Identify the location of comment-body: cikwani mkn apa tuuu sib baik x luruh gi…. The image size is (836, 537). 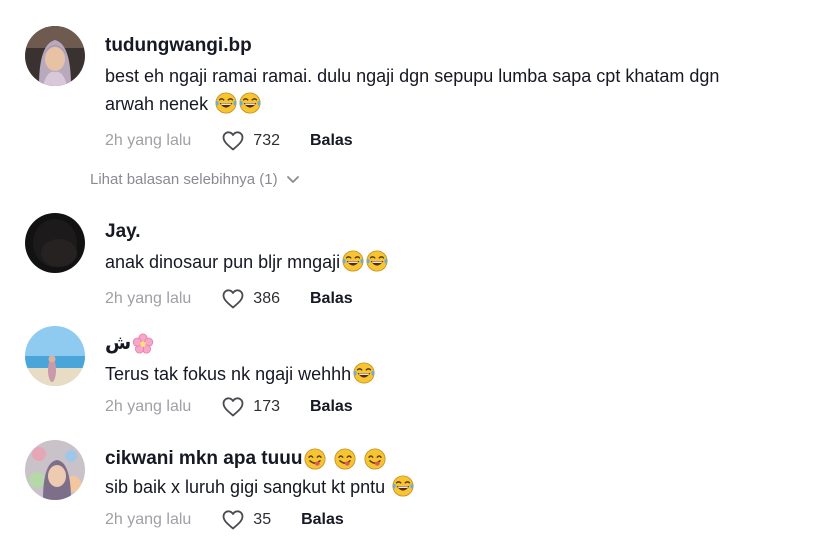
(460, 489).